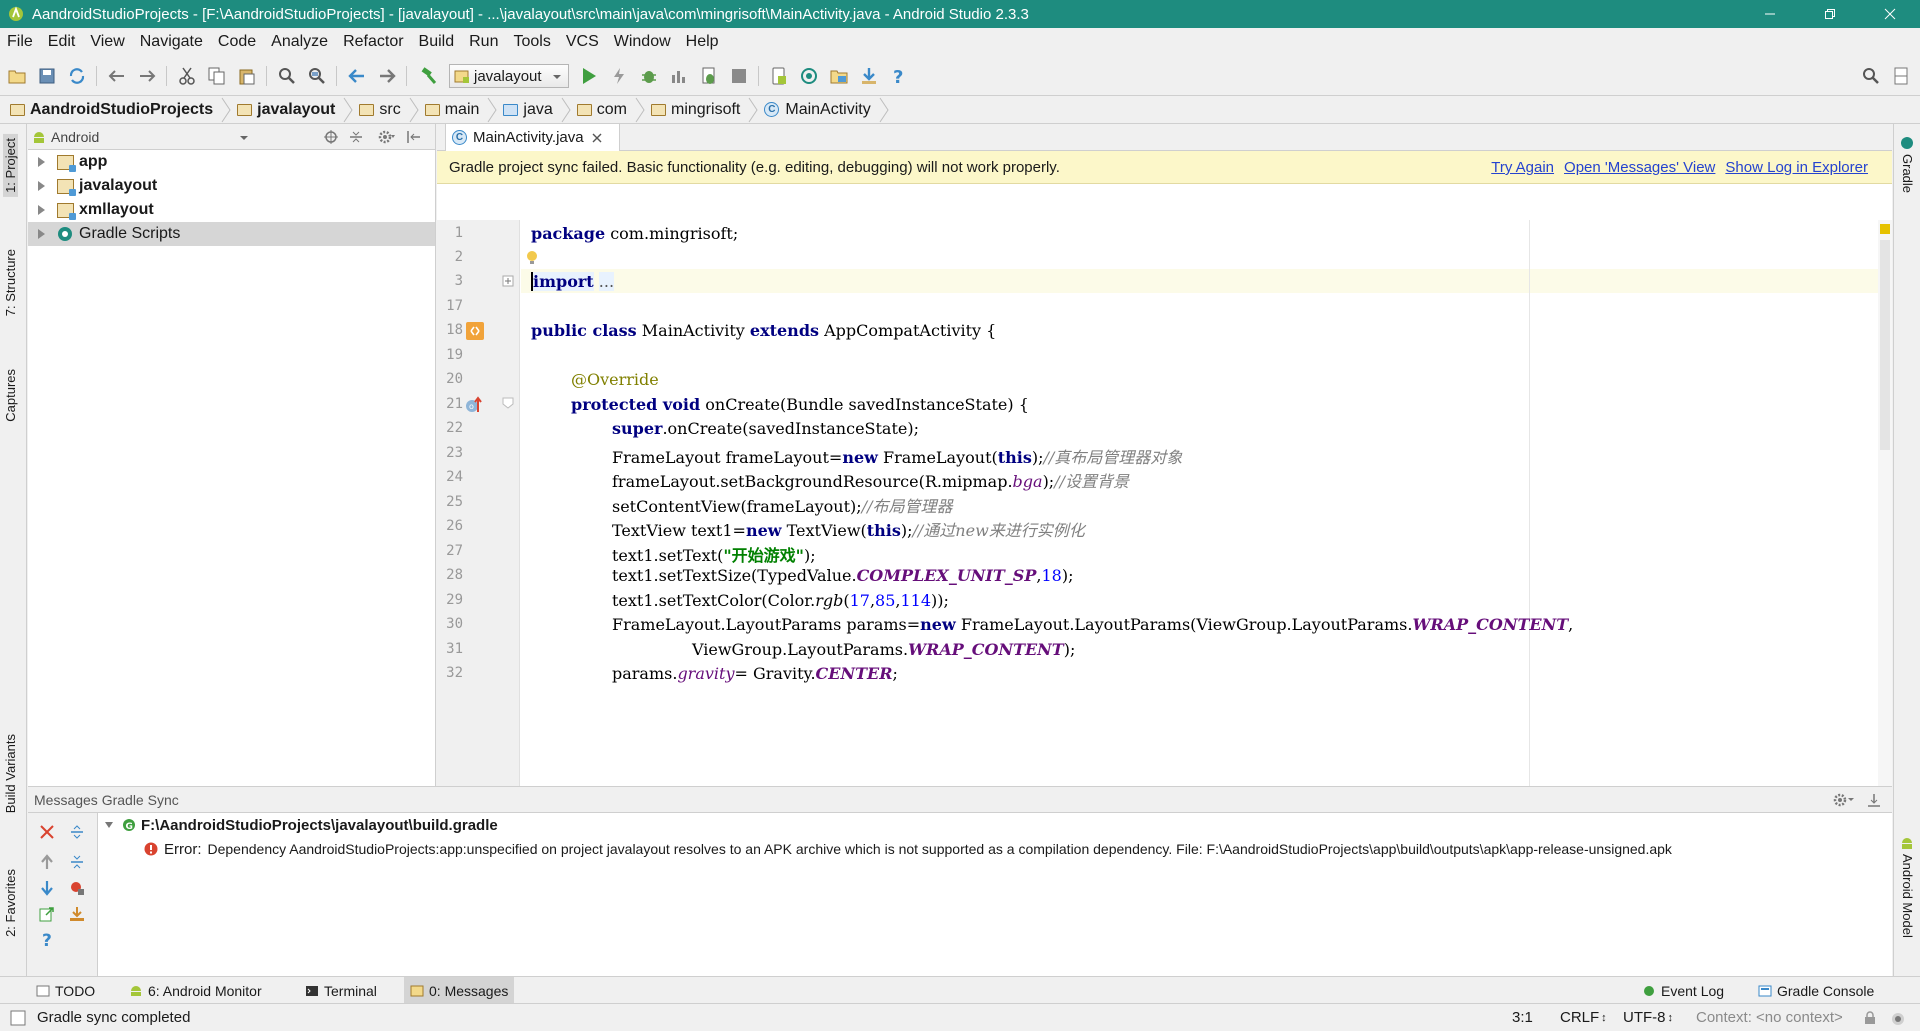  I want to click on replace-button, so click(317, 76).